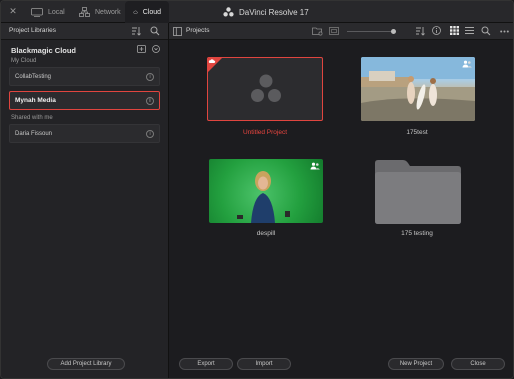 This screenshot has width=514, height=379. I want to click on image-view-icon, so click(334, 31).